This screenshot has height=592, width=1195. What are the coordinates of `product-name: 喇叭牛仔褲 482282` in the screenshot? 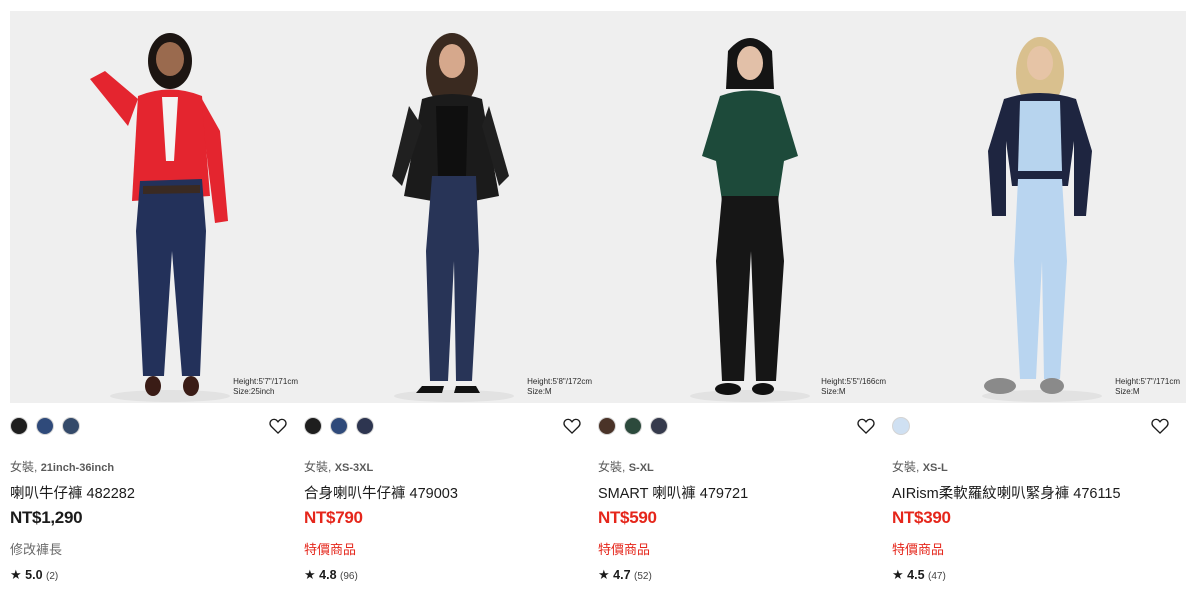 It's located at (72, 492).